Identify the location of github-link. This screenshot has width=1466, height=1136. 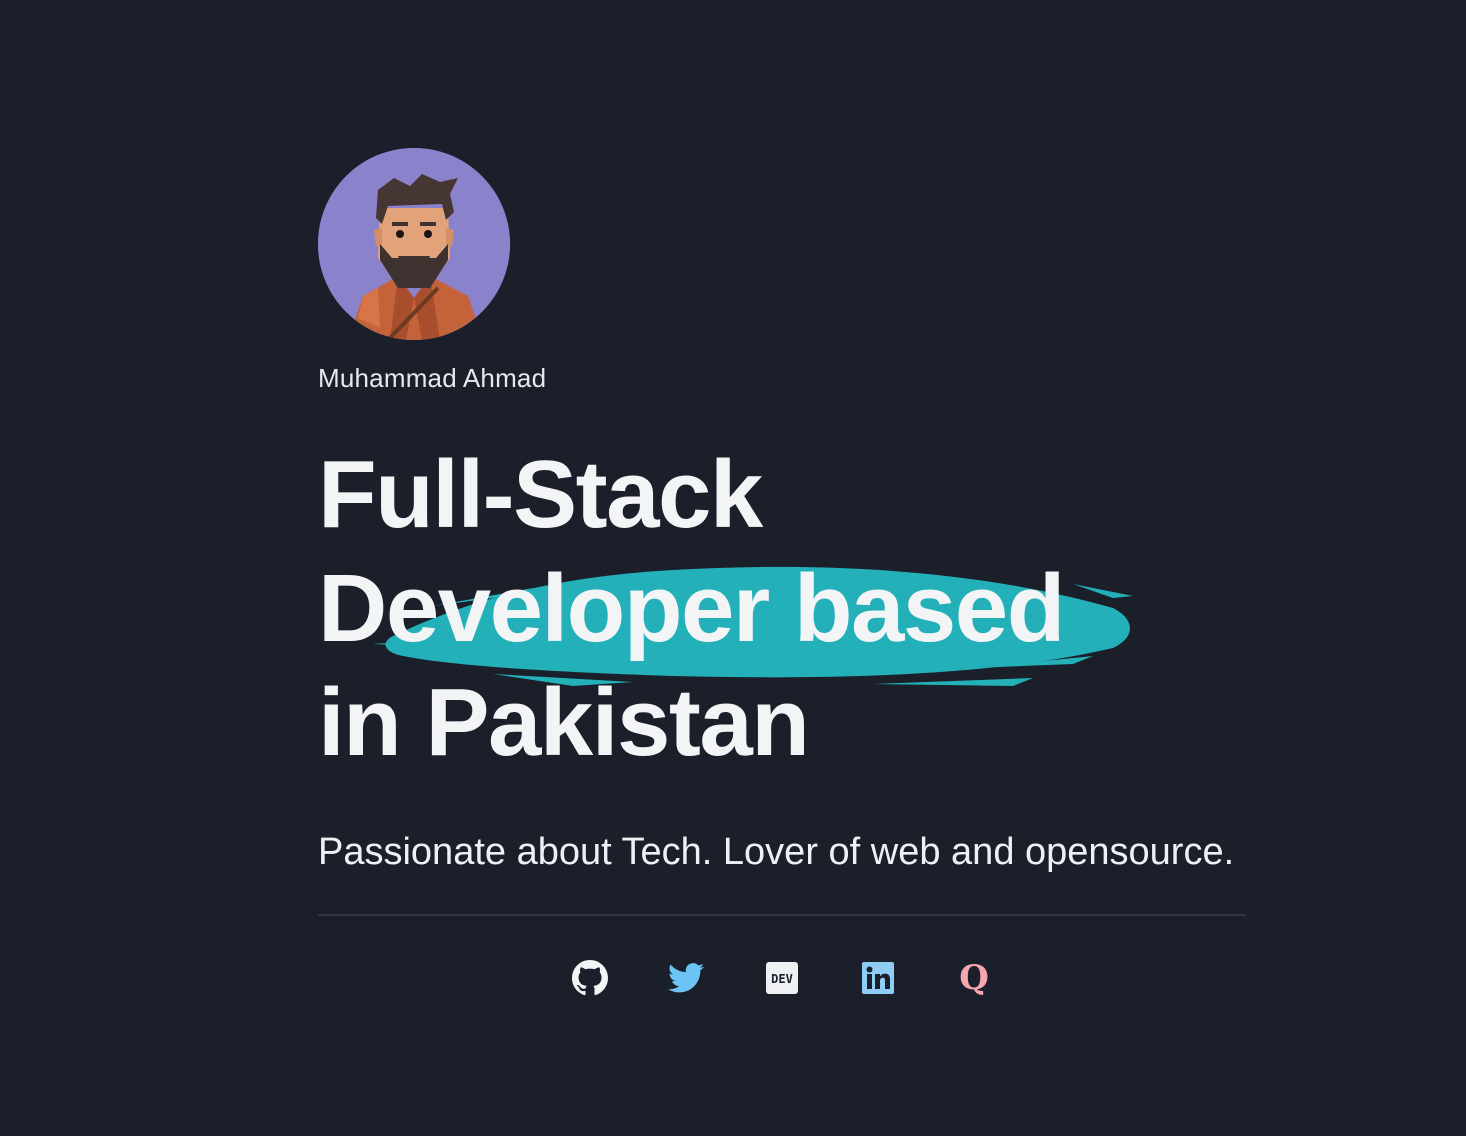
(590, 978).